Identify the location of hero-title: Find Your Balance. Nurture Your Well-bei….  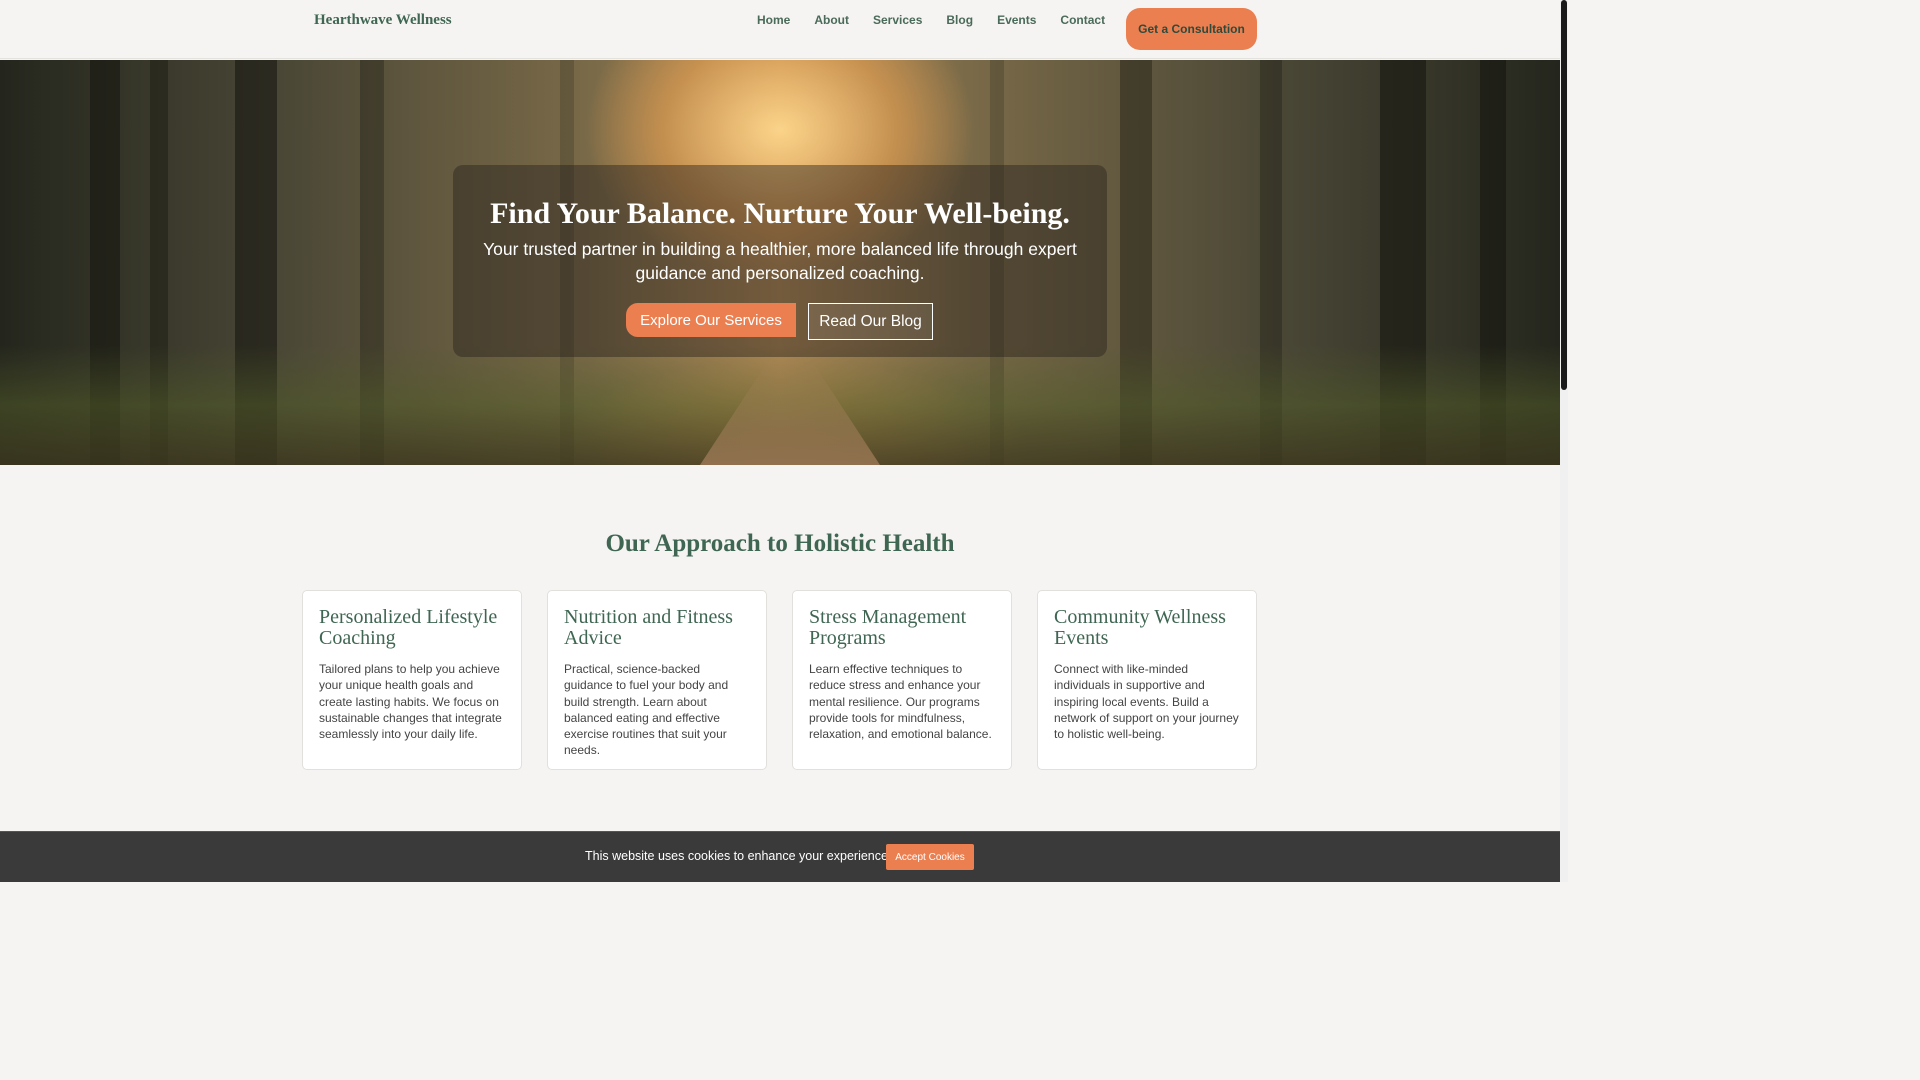
(780, 213).